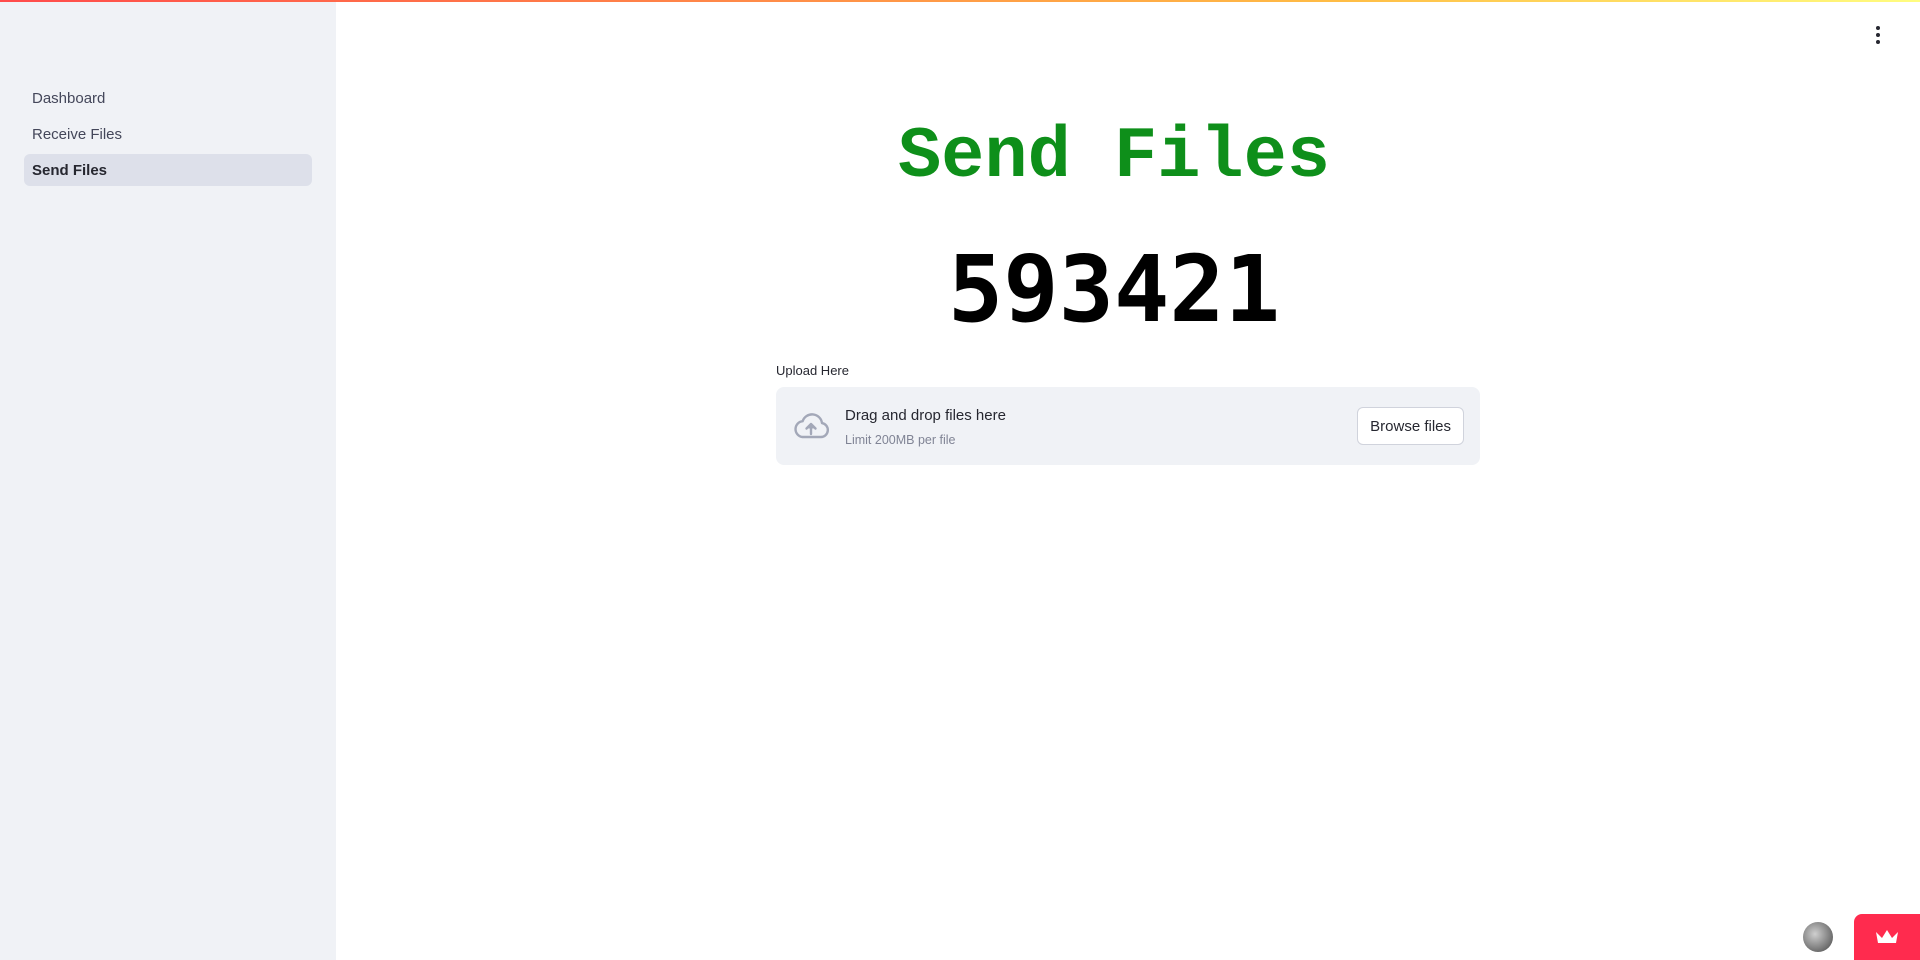 The height and width of the screenshot is (960, 1920). I want to click on cloud-upload-icon, so click(812, 426).